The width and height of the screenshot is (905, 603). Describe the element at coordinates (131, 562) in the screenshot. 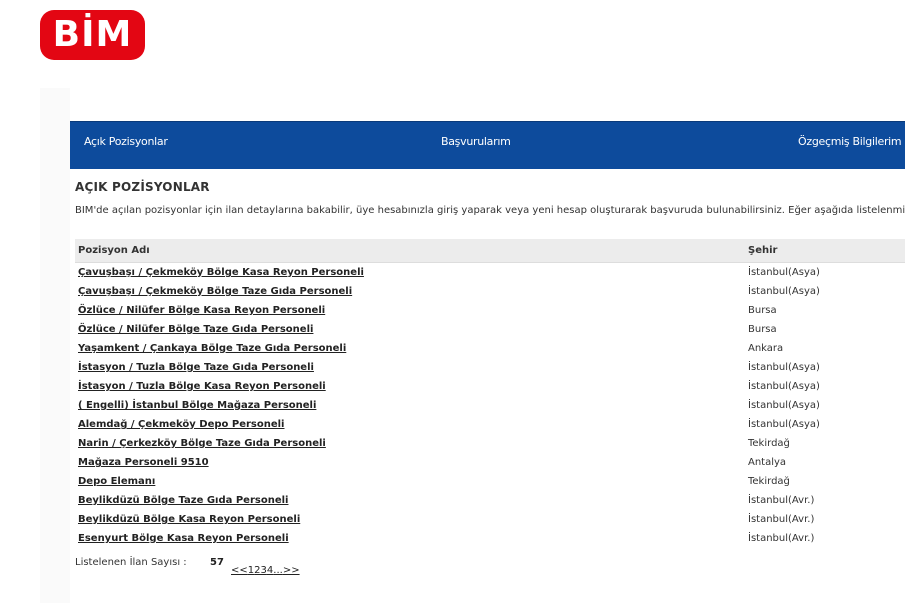

I see `listing-count-label: Listelenen İlan Sayısı :` at that location.